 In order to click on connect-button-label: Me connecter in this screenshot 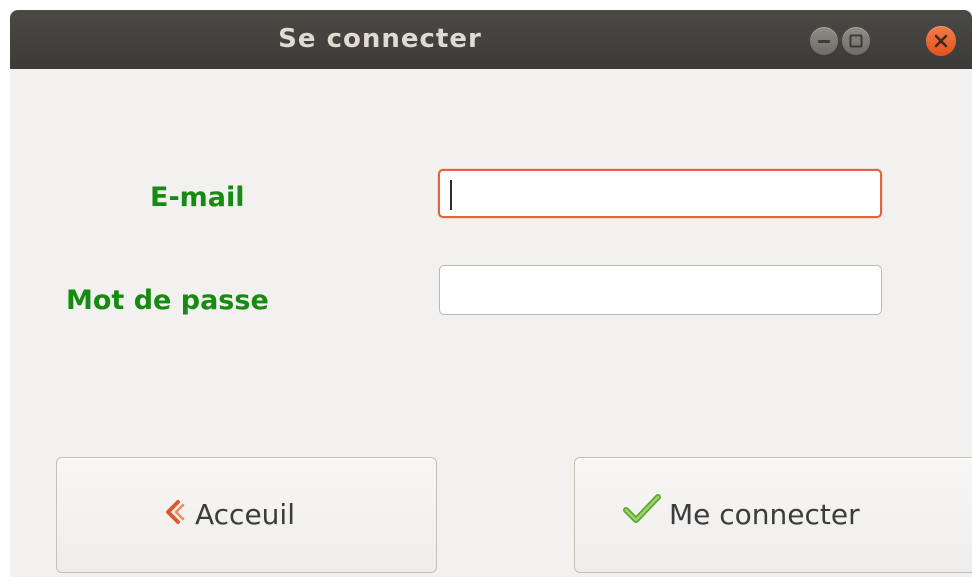, I will do `click(764, 514)`.